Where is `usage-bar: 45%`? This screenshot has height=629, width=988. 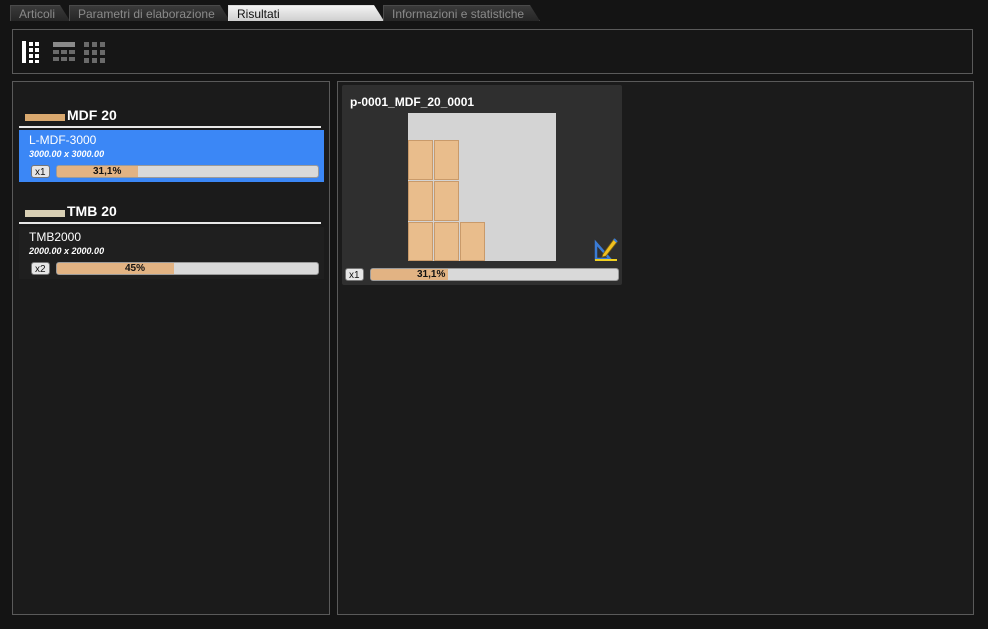
usage-bar: 45% is located at coordinates (187, 268).